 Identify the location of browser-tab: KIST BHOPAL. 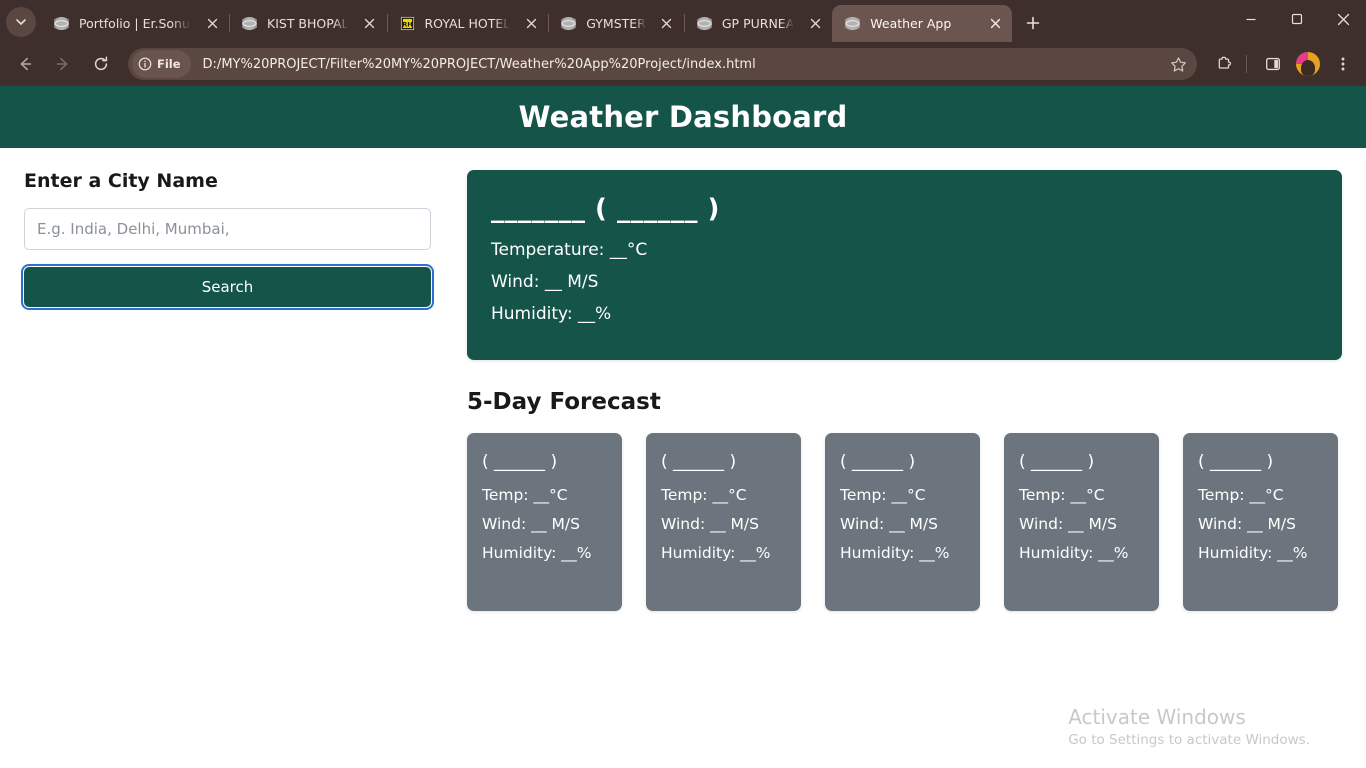
(308, 23).